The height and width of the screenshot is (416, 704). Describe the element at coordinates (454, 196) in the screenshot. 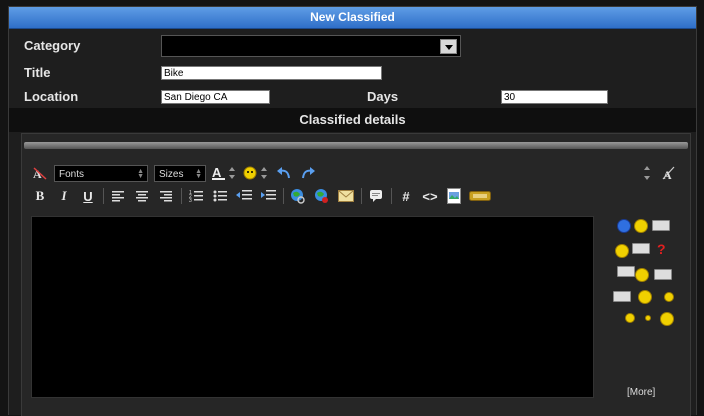

I see `image-icon` at that location.